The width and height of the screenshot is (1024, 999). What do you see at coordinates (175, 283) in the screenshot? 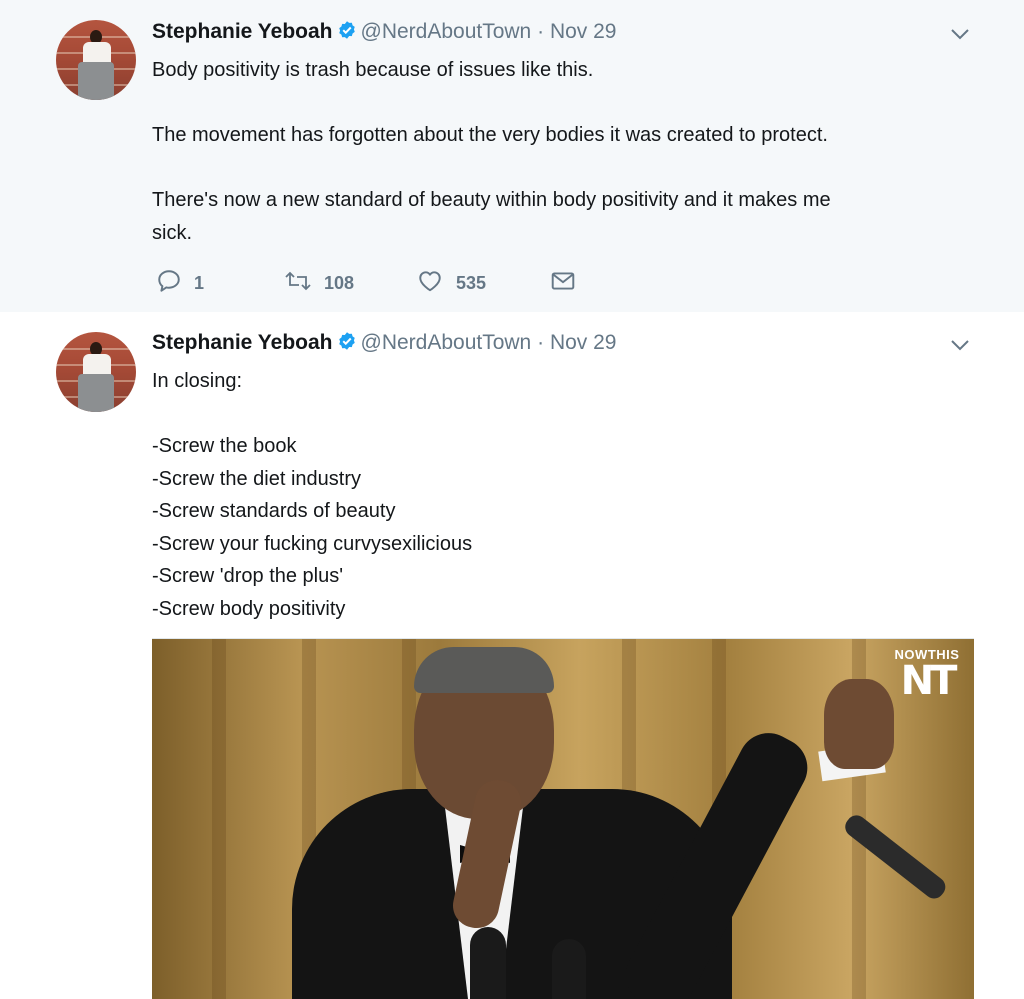
I see `reply-icon` at bounding box center [175, 283].